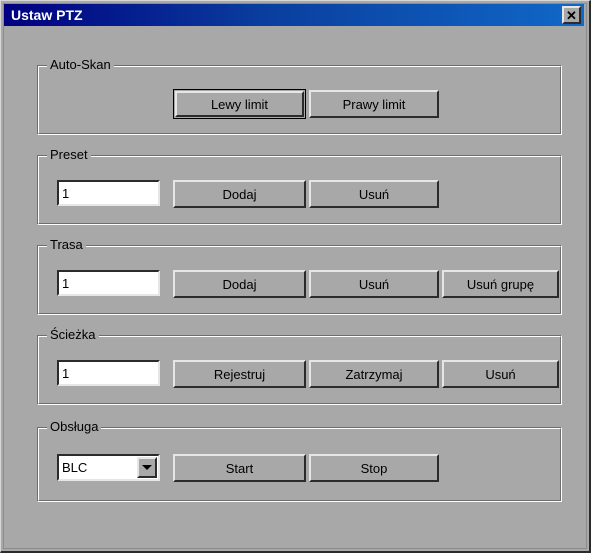 This screenshot has height=553, width=591. I want to click on close-button: ✕, so click(571, 15).